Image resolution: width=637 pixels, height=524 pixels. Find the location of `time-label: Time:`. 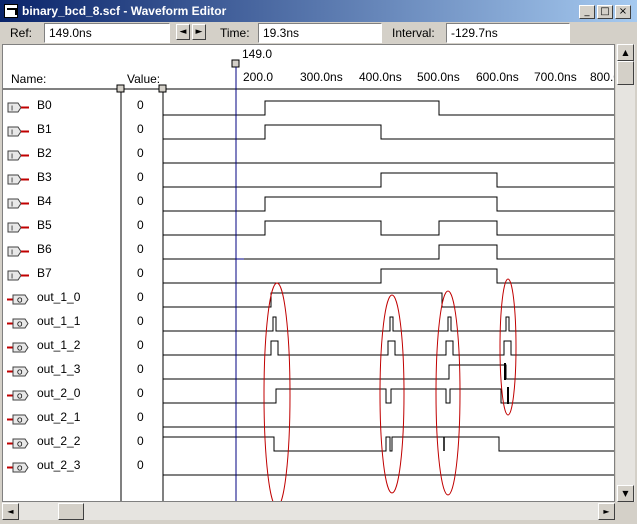

time-label: Time: is located at coordinates (235, 33).